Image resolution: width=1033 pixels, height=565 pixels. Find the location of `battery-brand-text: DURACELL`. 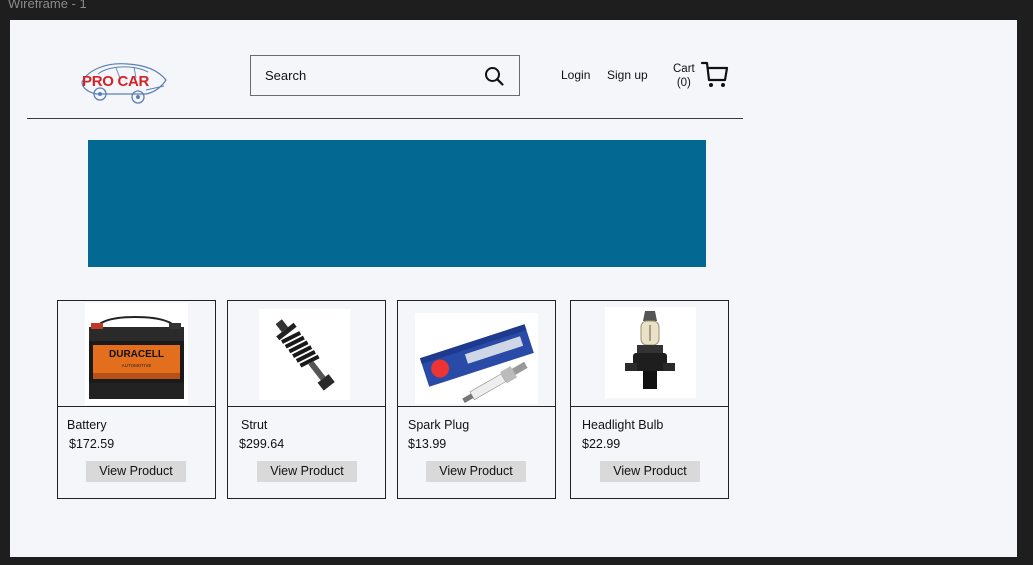

battery-brand-text: DURACELL is located at coordinates (136, 354).